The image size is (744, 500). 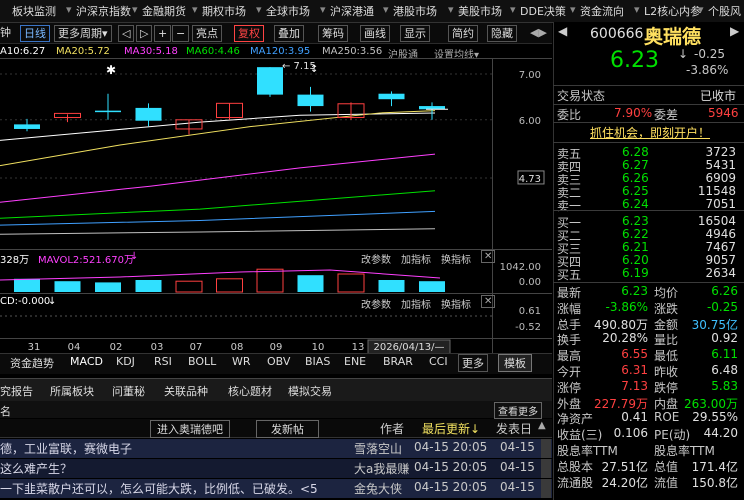 I want to click on news-tab-1: 所属板块, so click(x=72, y=391).